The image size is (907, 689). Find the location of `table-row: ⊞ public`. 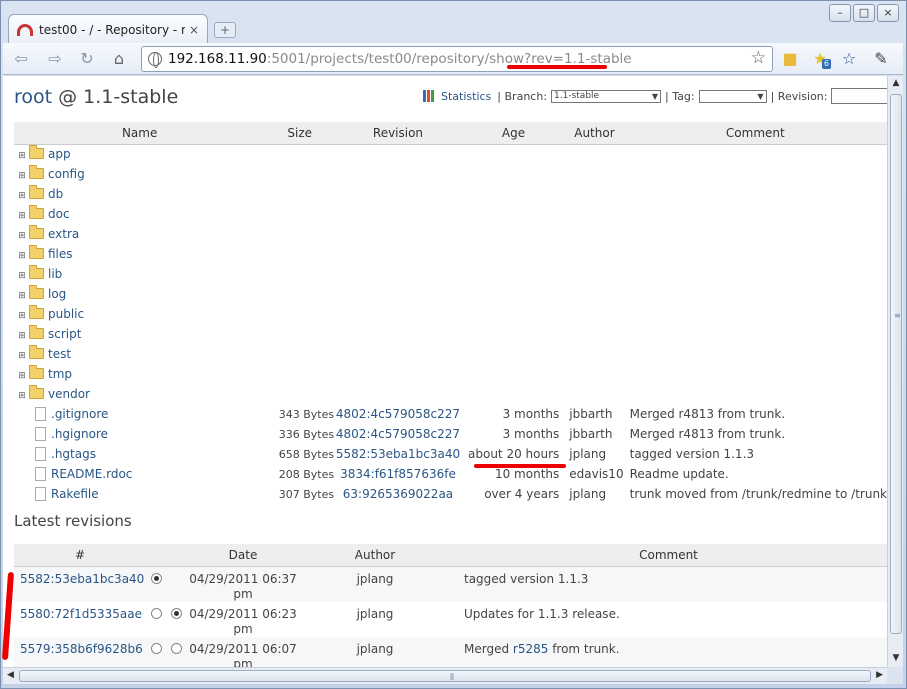

table-row: ⊞ public is located at coordinates (450, 314).